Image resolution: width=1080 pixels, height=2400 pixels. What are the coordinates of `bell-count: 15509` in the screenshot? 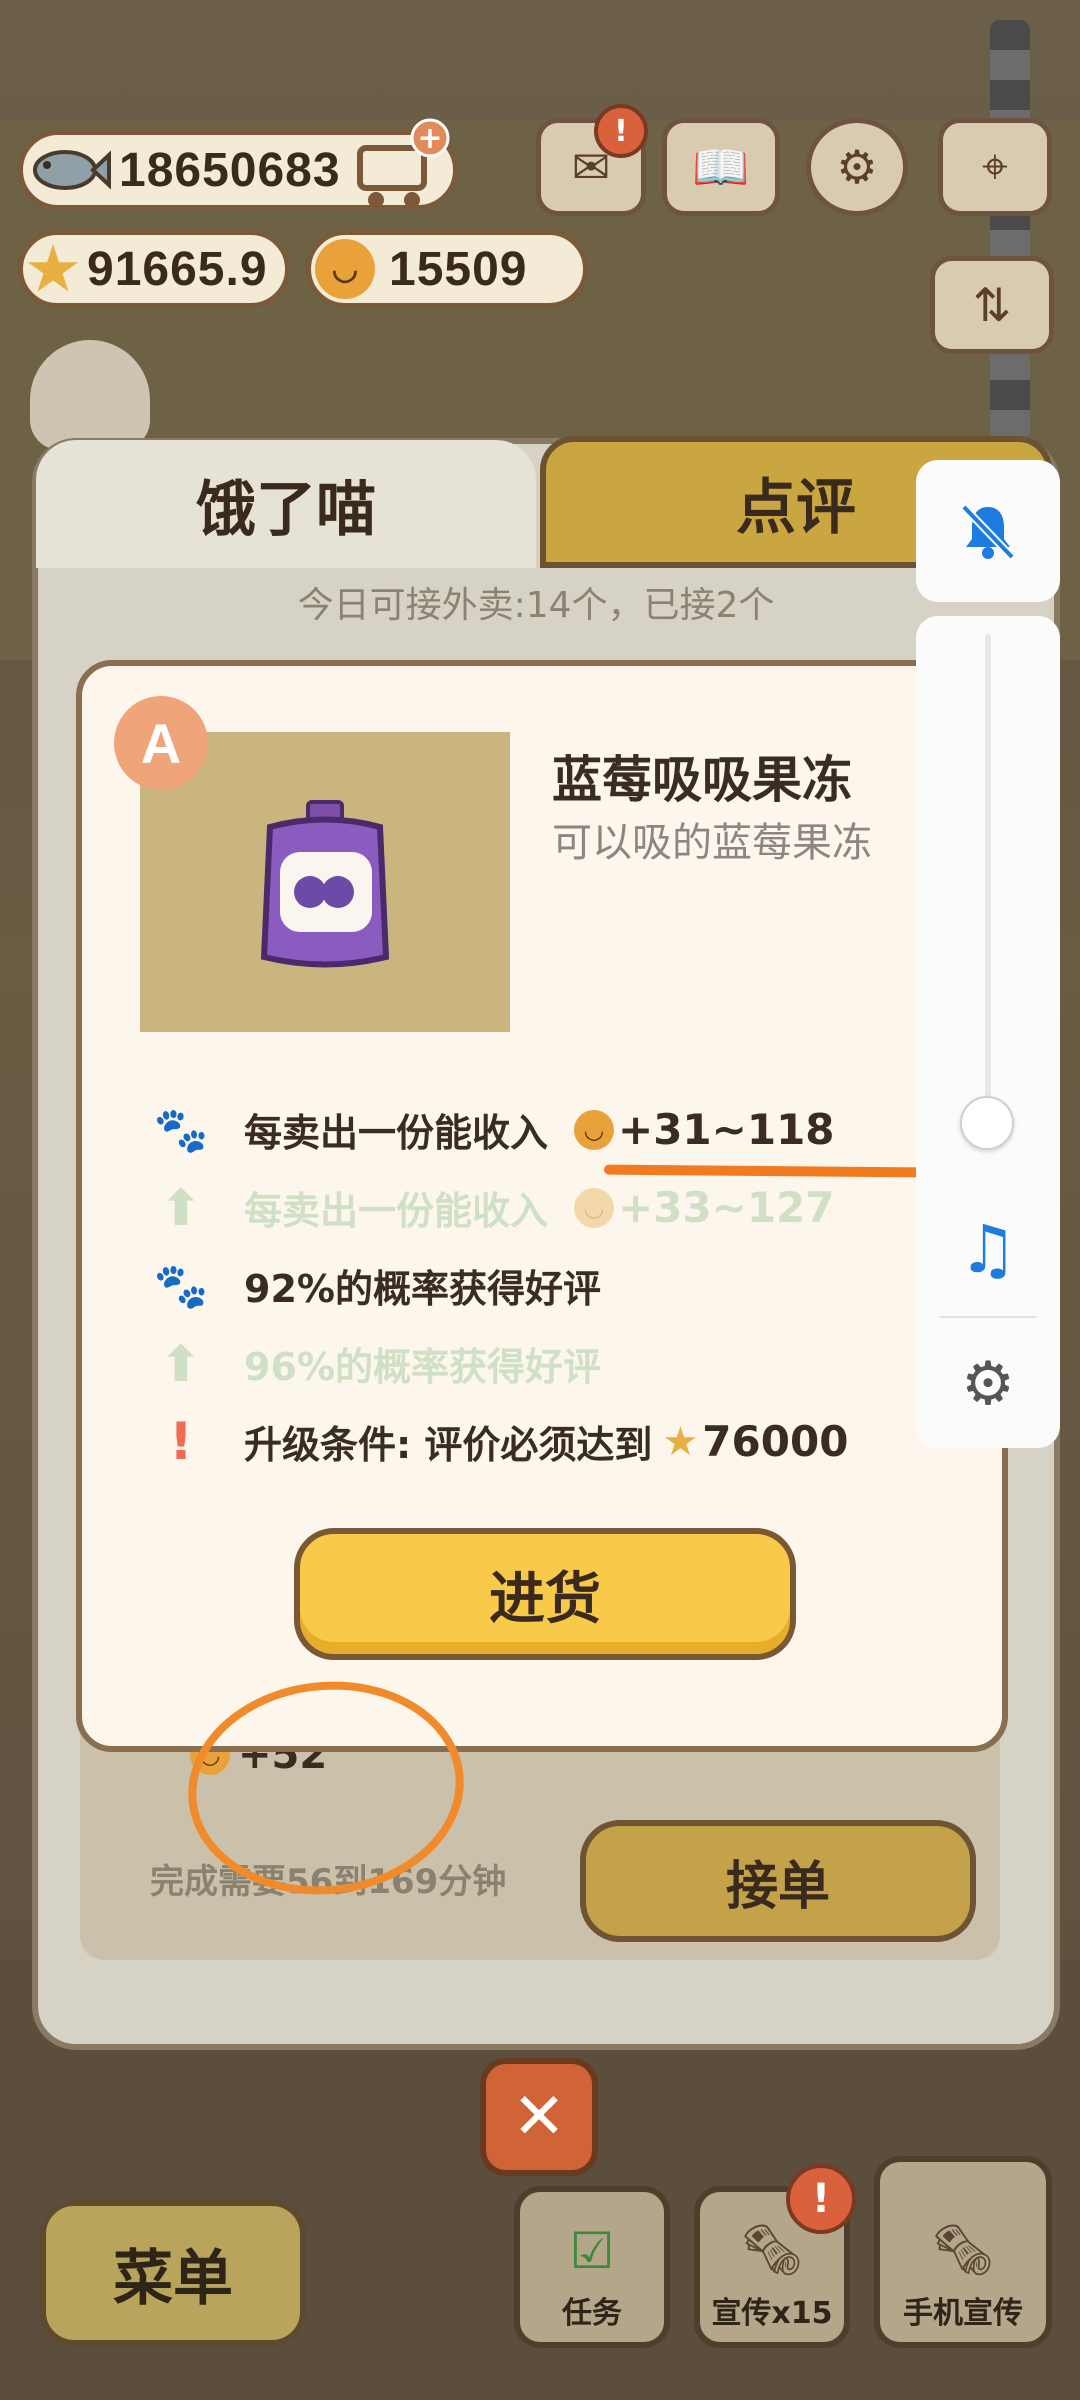 It's located at (458, 269).